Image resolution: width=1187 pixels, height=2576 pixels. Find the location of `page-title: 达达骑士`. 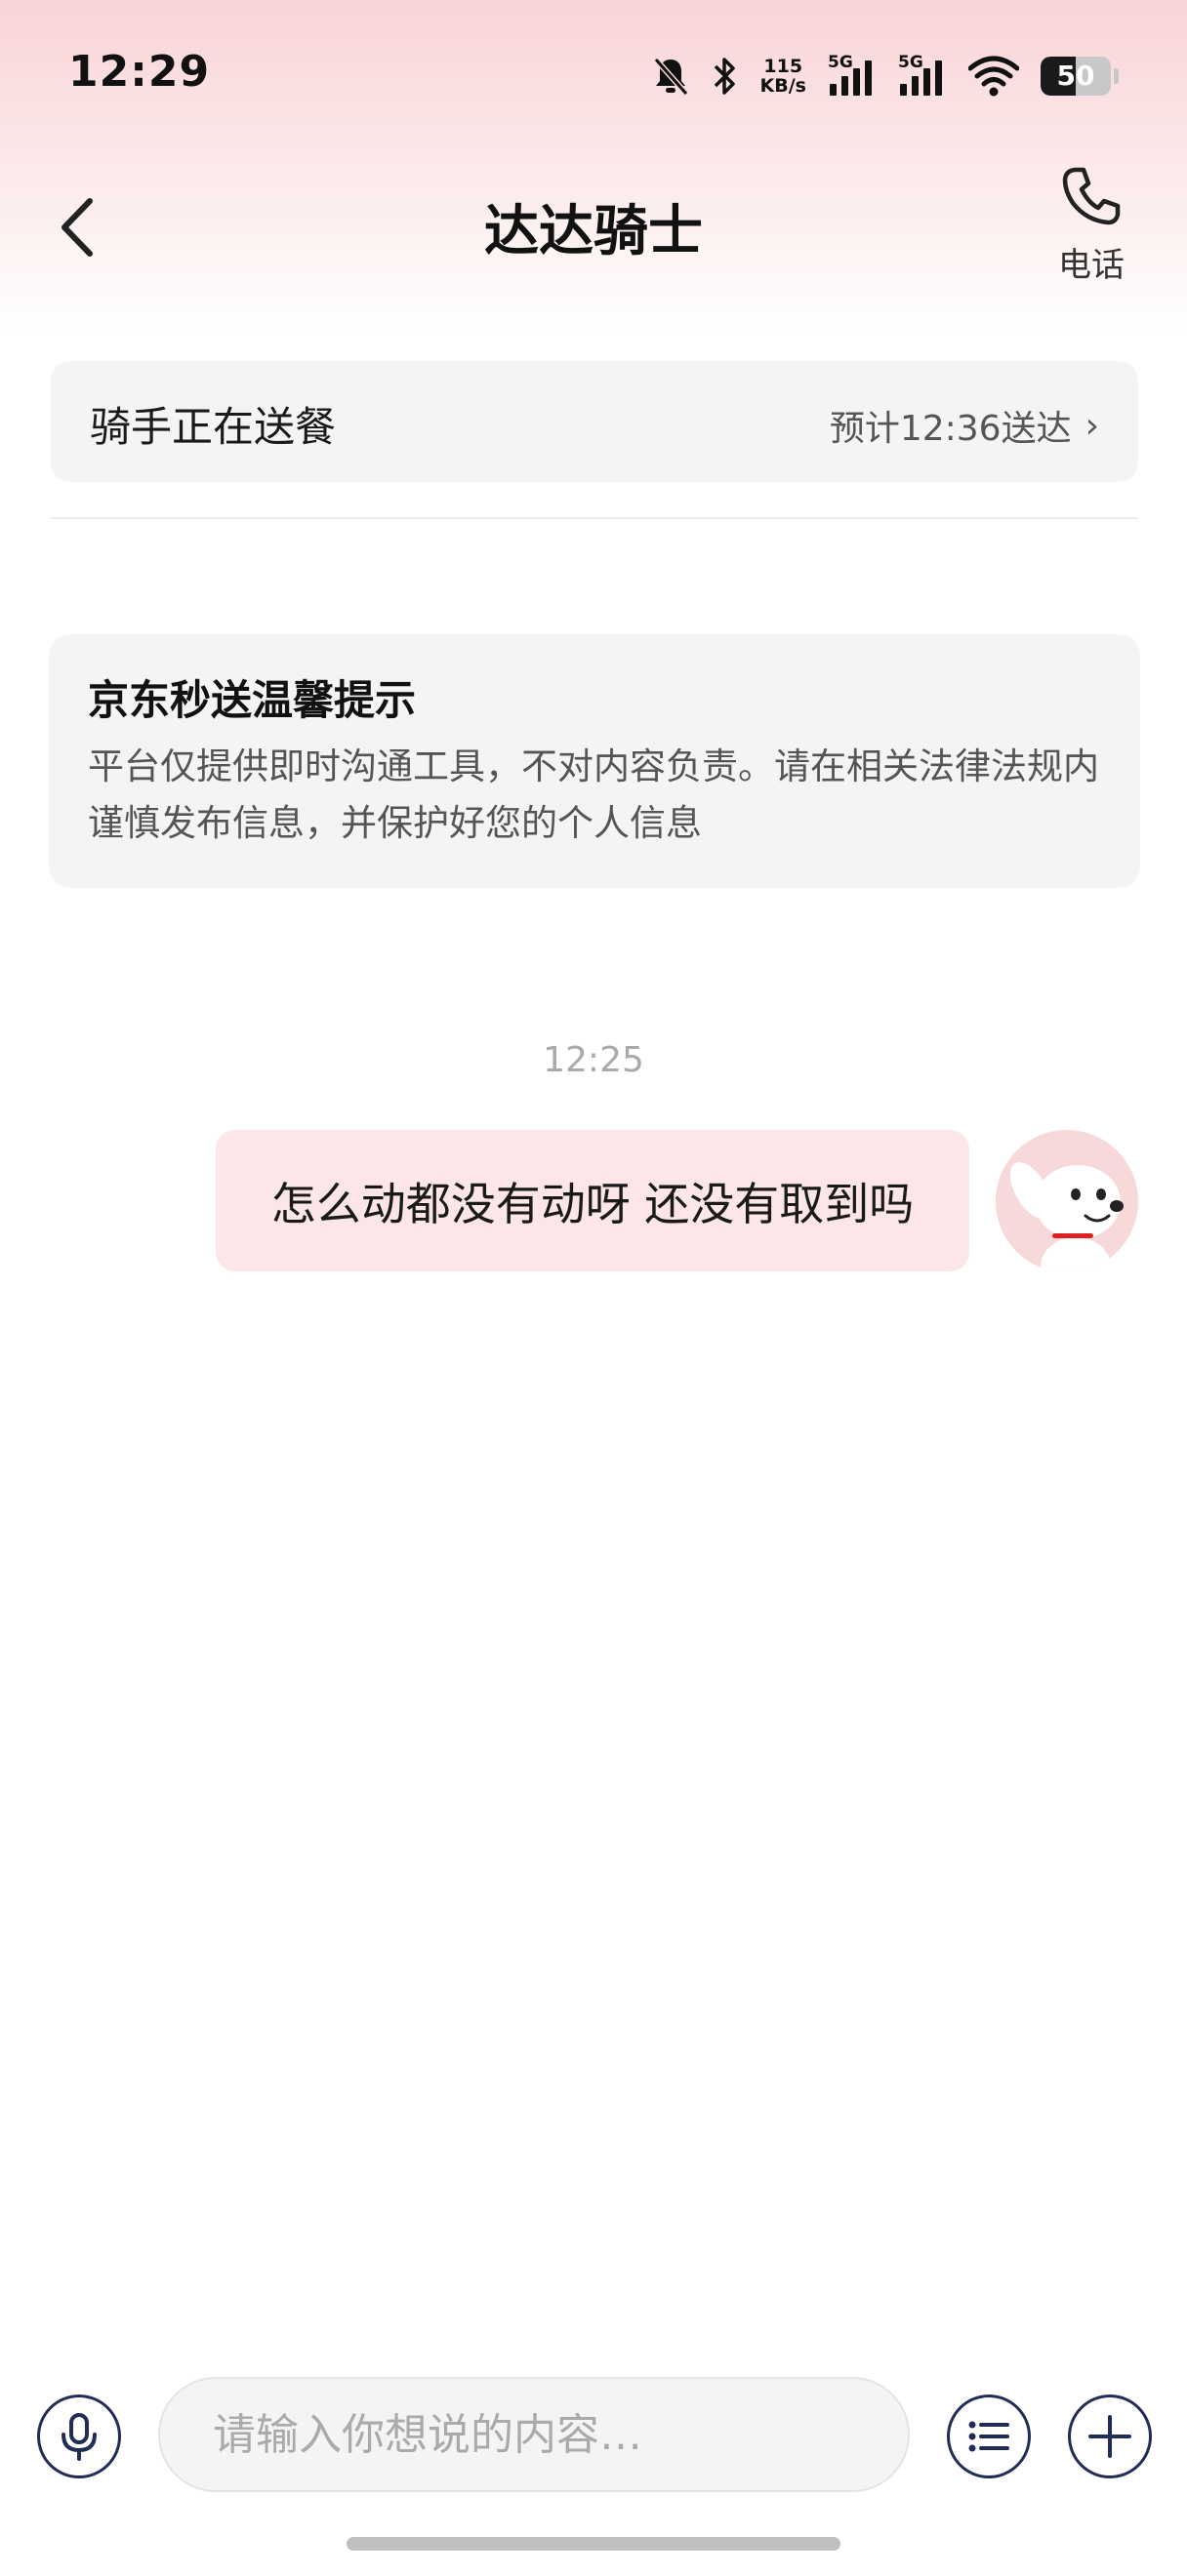

page-title: 达达骑士 is located at coordinates (593, 231).